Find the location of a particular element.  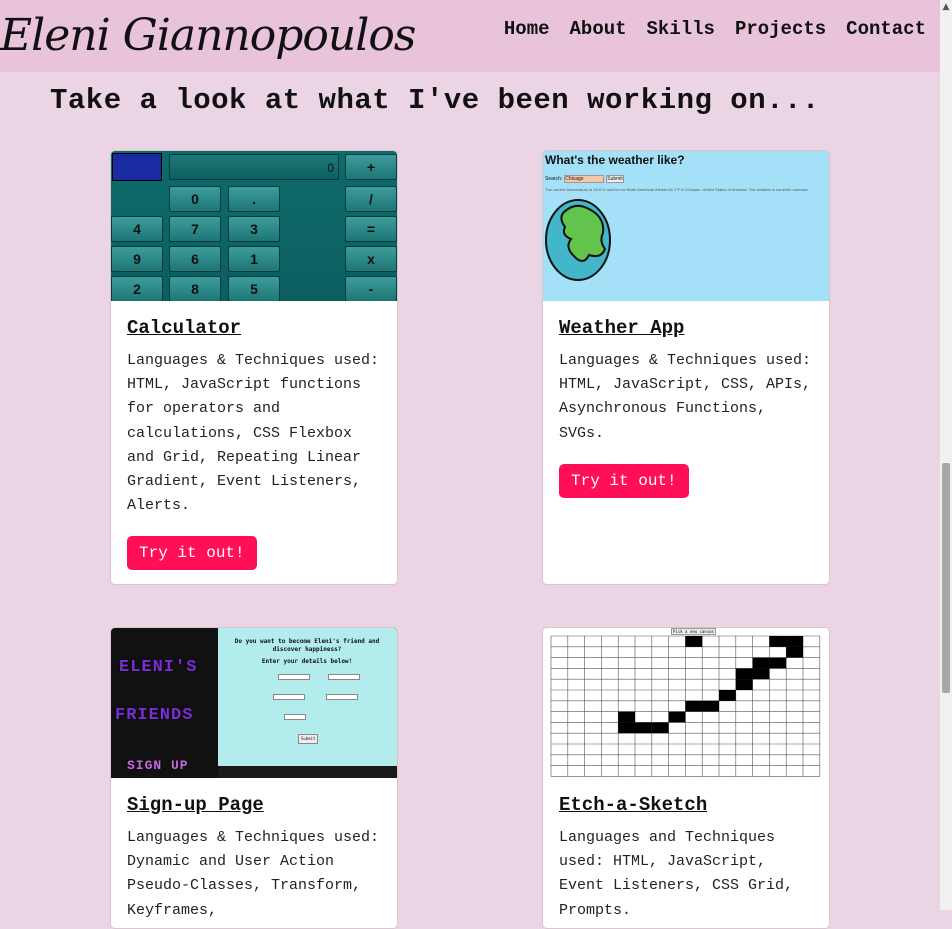

calc-key: - is located at coordinates (371, 288).